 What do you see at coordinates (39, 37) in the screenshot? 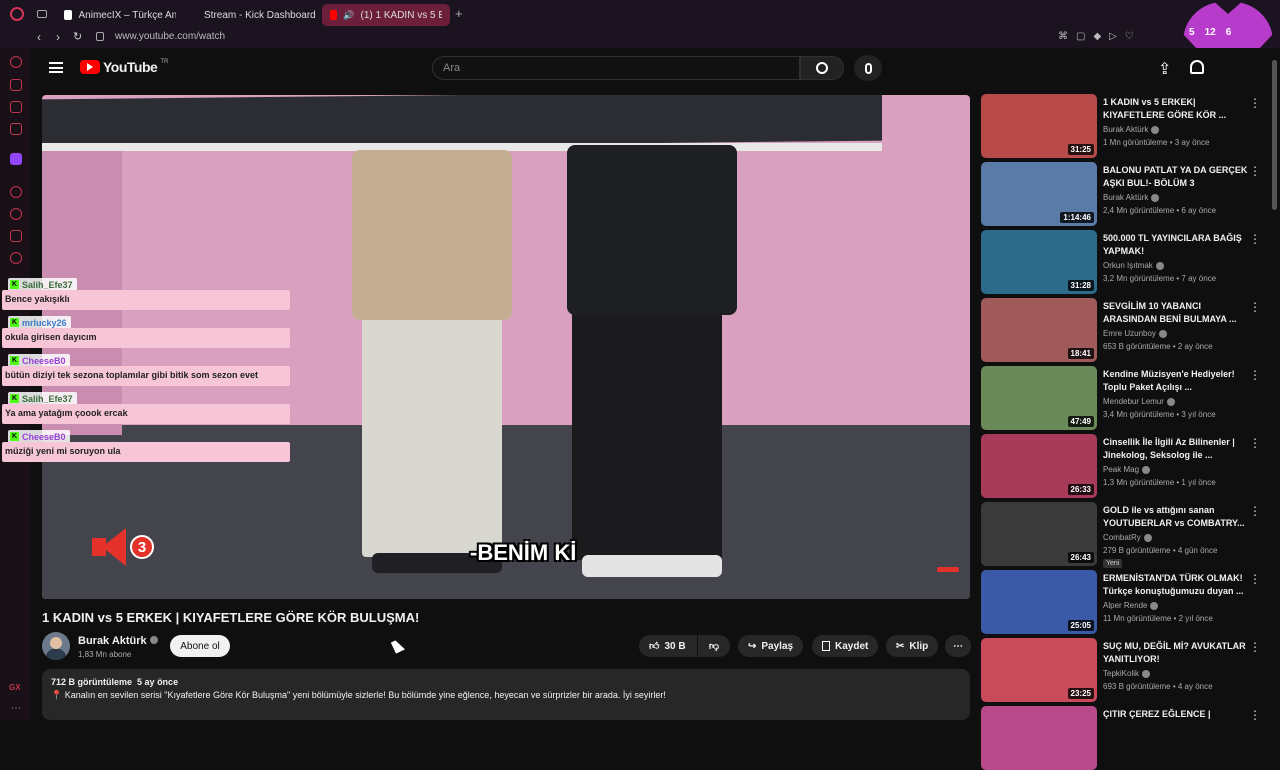
I see `back-icon: ‹` at bounding box center [39, 37].